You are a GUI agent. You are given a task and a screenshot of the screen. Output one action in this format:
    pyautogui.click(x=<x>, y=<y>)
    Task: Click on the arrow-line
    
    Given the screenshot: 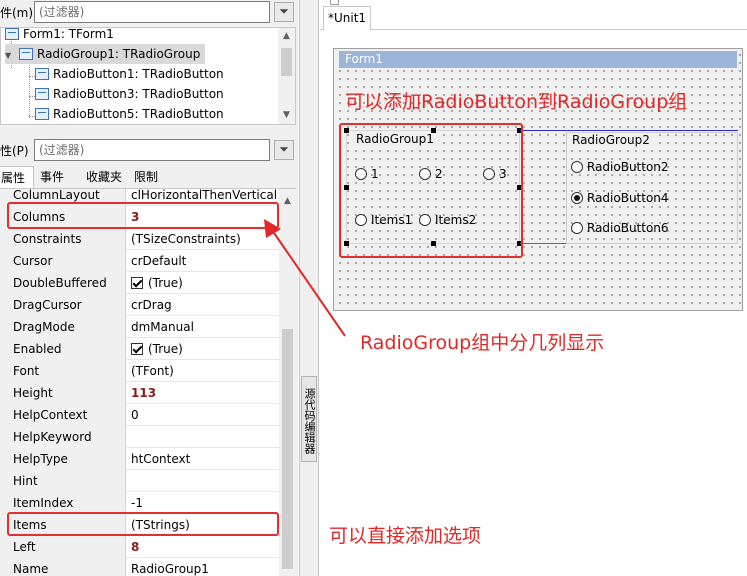 What is the action you would take?
    pyautogui.click(x=308, y=283)
    